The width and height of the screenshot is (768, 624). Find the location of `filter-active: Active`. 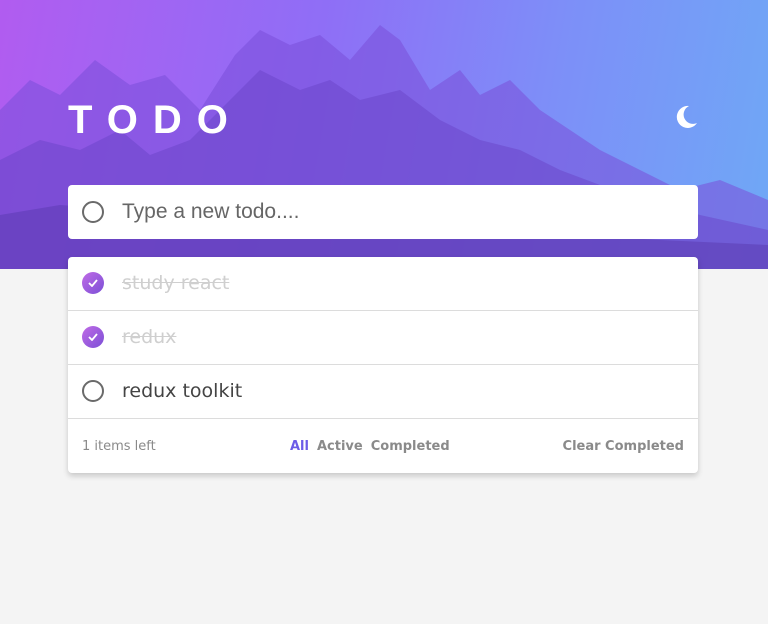

filter-active: Active is located at coordinates (340, 446).